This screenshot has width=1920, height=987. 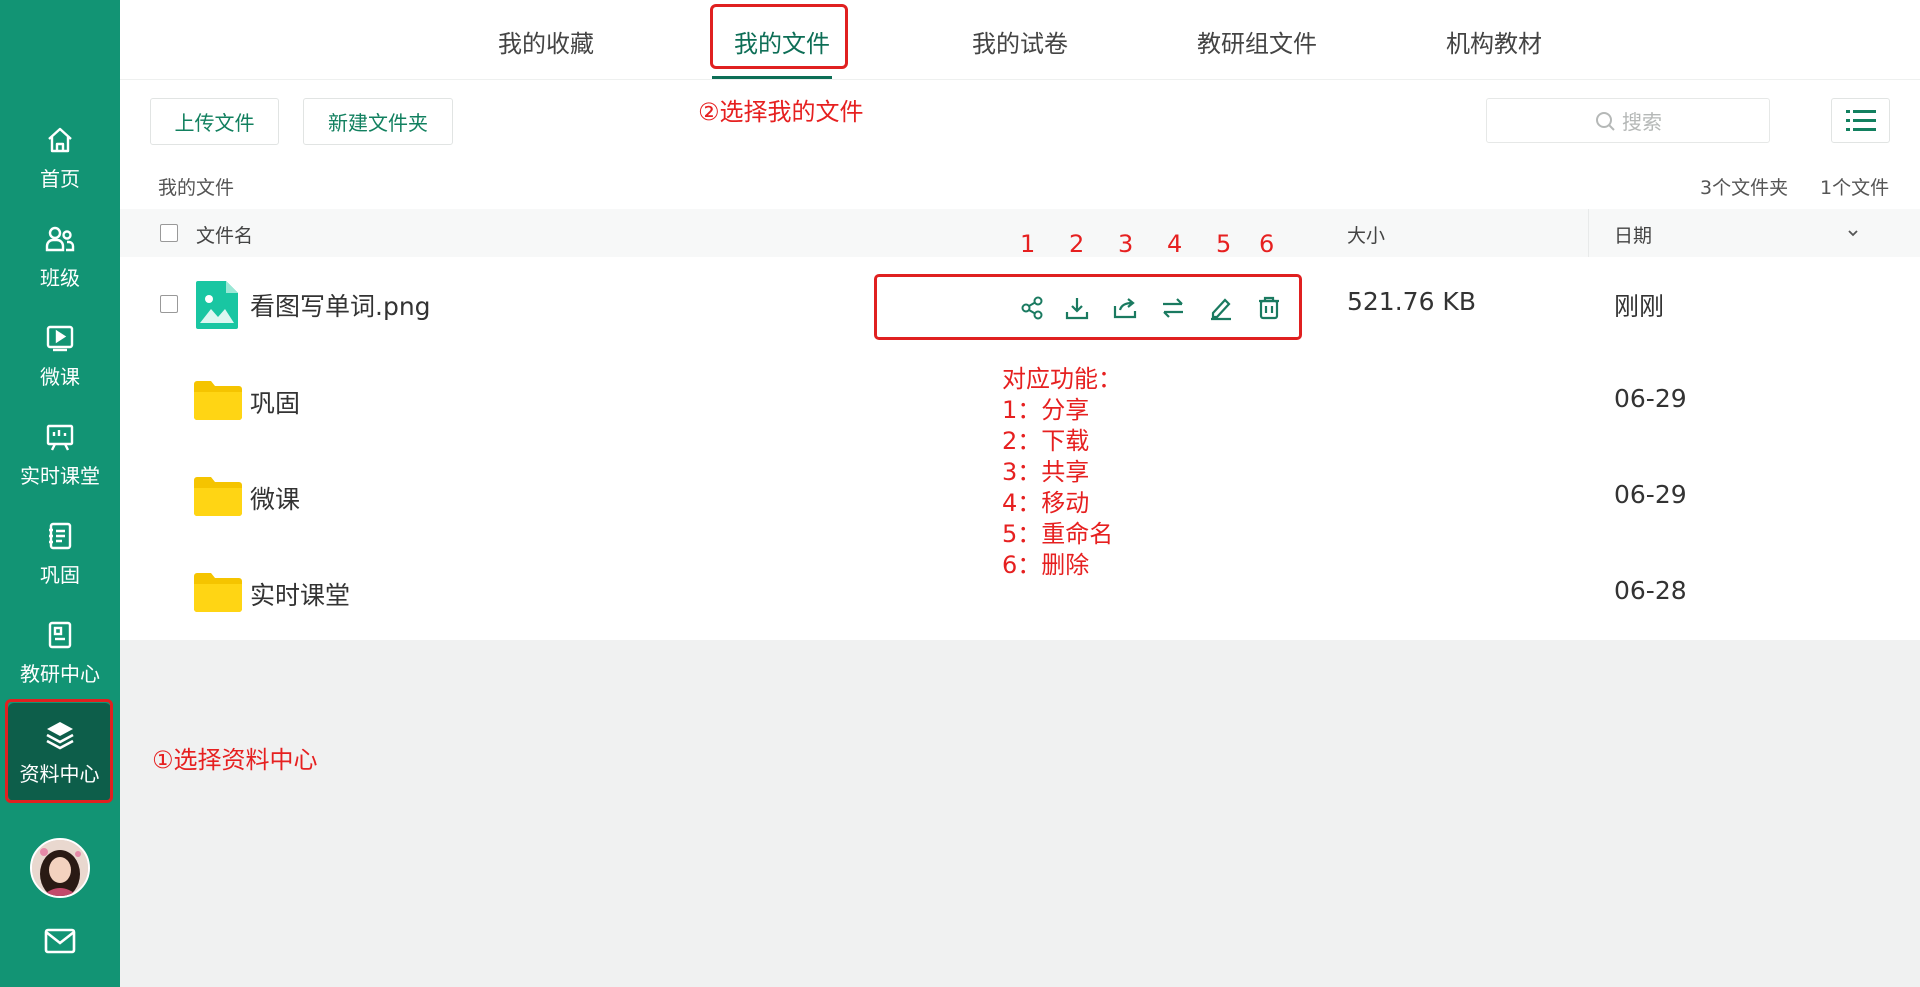 What do you see at coordinates (1058, 534) in the screenshot?
I see `legend-line: 5：重命名` at bounding box center [1058, 534].